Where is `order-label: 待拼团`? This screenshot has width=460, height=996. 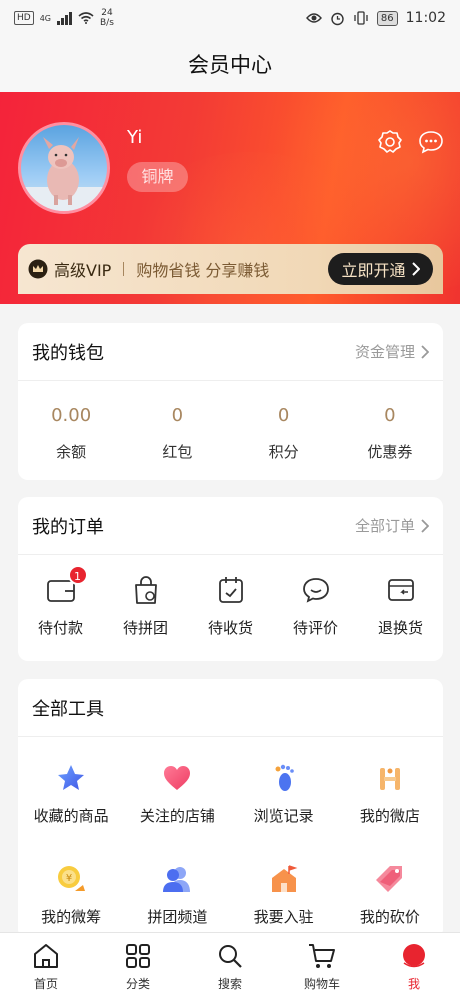 order-label: 待拼团 is located at coordinates (145, 628).